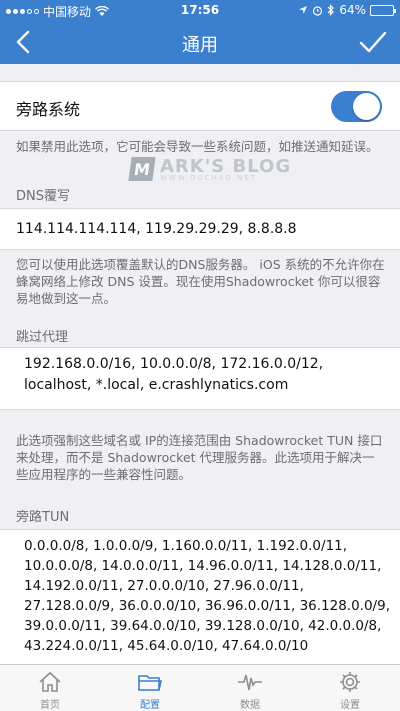  Describe the element at coordinates (352, 10) in the screenshot. I see `battery-percent: 64%` at that location.